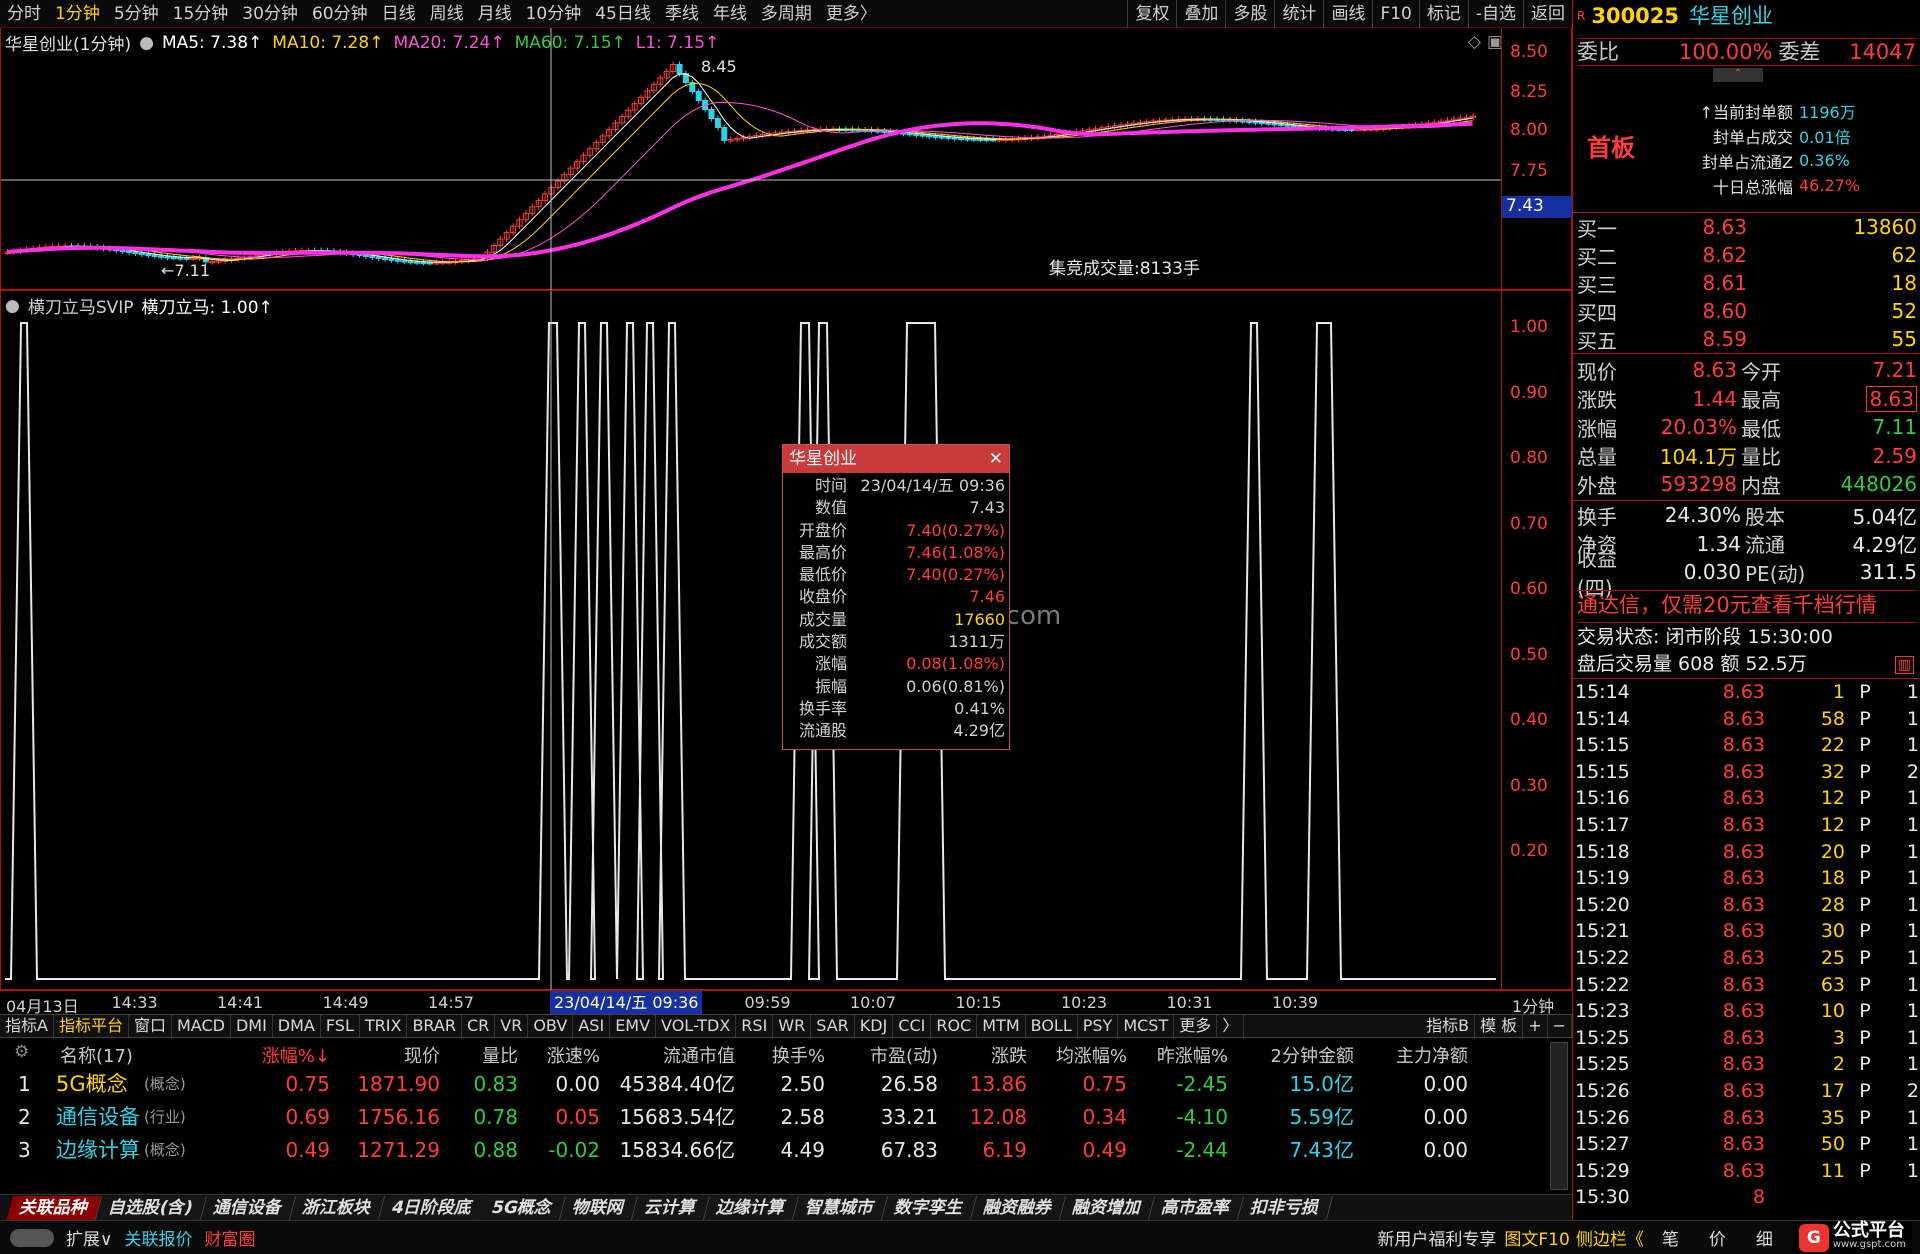 This screenshot has width=1920, height=1254. I want to click on period-tab: 周线, so click(447, 14).